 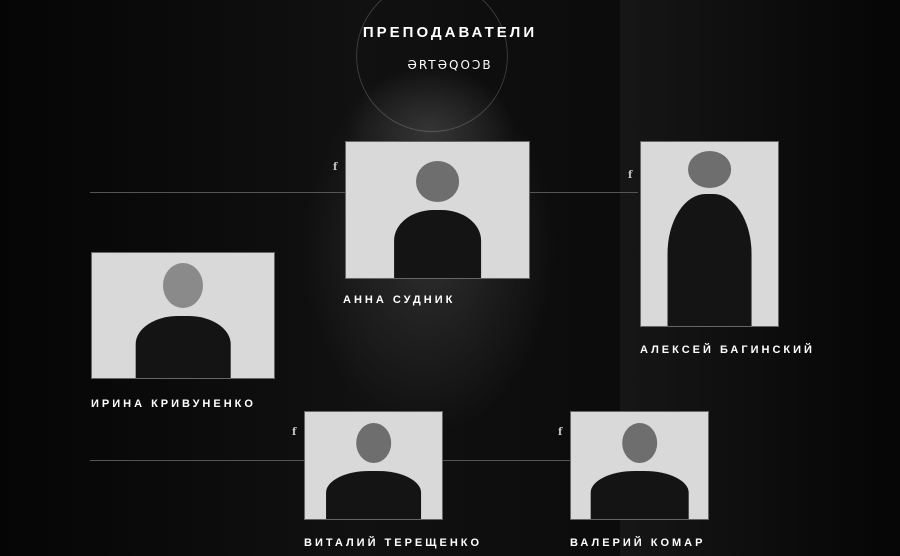 What do you see at coordinates (450, 32) in the screenshot?
I see `page-title: ПРЕПОДАВАТЕЛИ` at bounding box center [450, 32].